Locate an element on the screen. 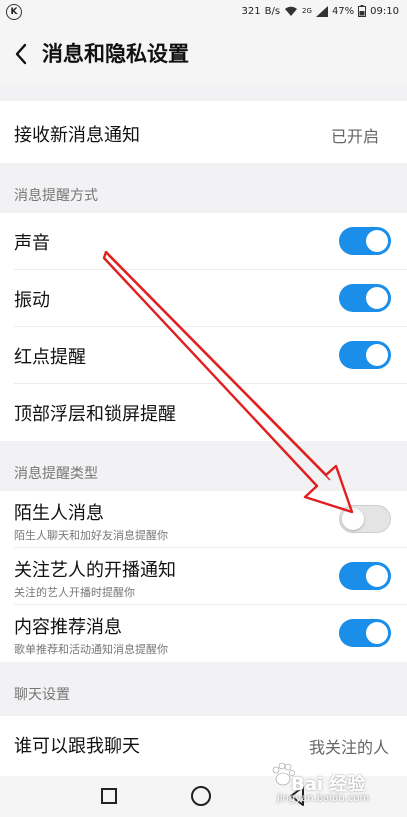 This screenshot has width=407, height=817. stranger-row: 陌生人消息 陌生人聊天和加好友消息提醒你 is located at coordinates (203, 519).